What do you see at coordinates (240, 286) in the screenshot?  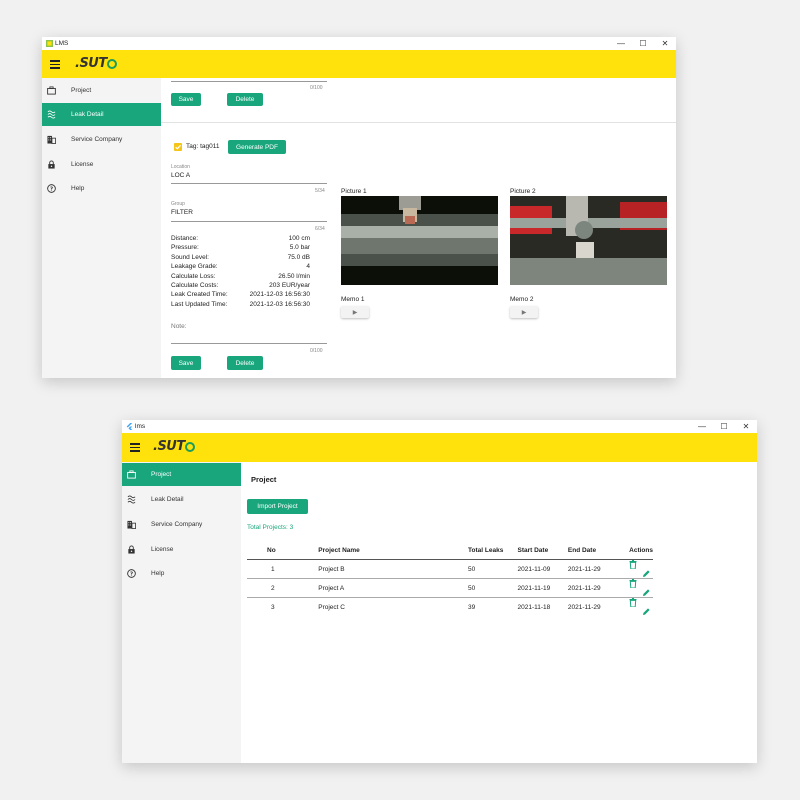 I see `detail-row: Calculate Costs: 203 EUR/year` at bounding box center [240, 286].